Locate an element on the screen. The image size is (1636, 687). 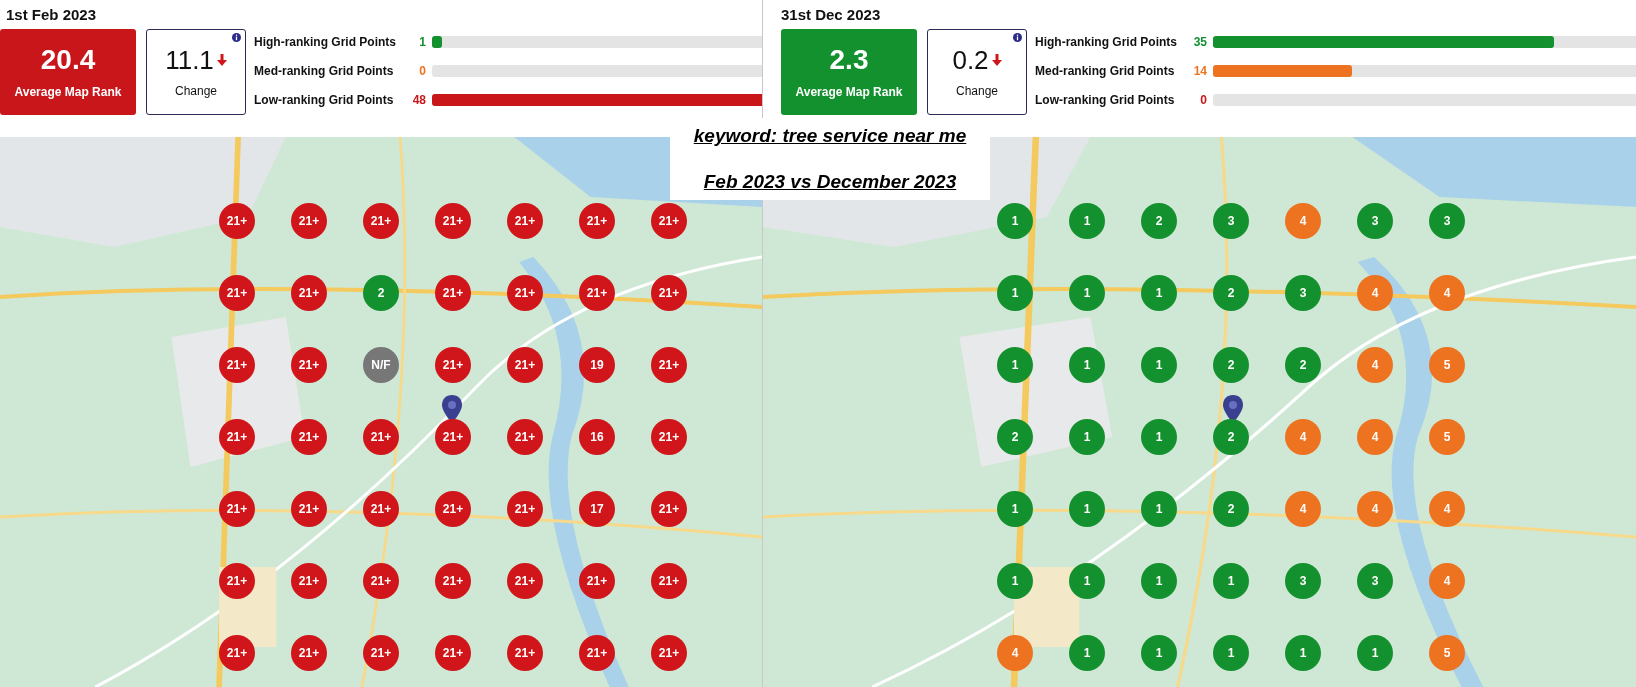
date-title: 1st Feb 2023 is located at coordinates (51, 15).